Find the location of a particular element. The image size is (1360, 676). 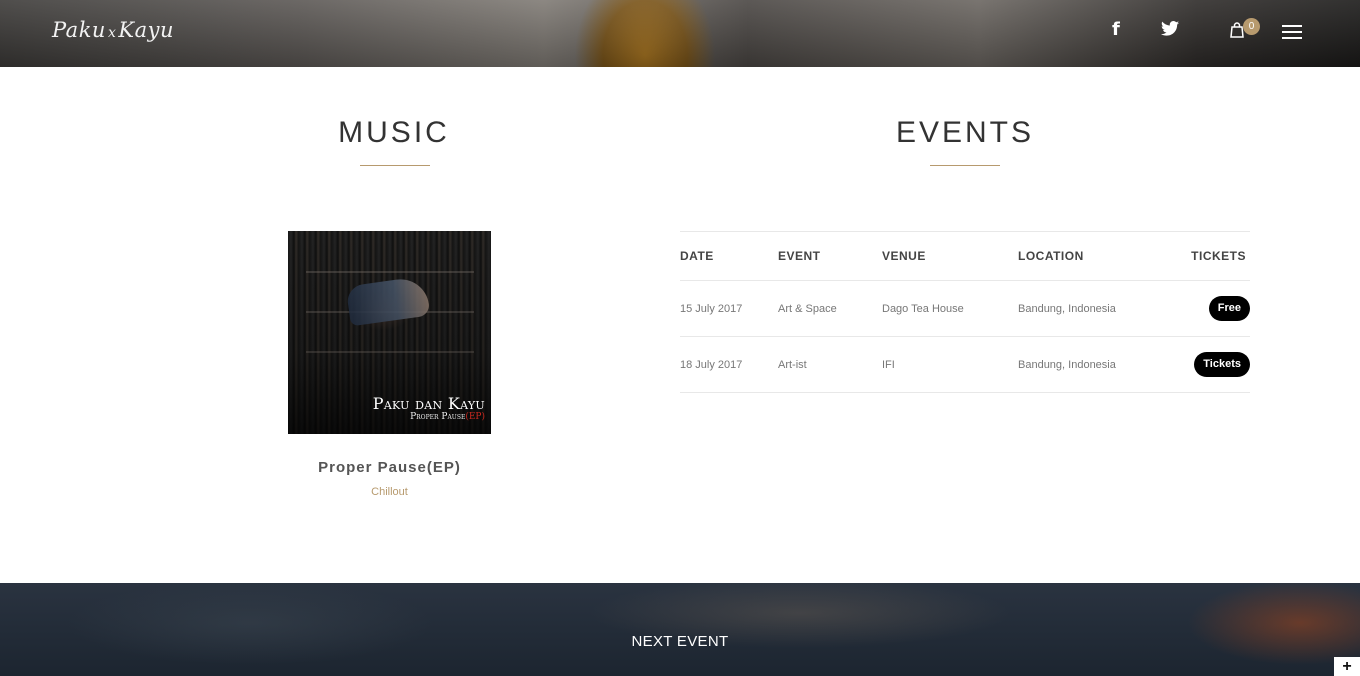

next-event-heading: NEXT EVENT is located at coordinates (680, 641).